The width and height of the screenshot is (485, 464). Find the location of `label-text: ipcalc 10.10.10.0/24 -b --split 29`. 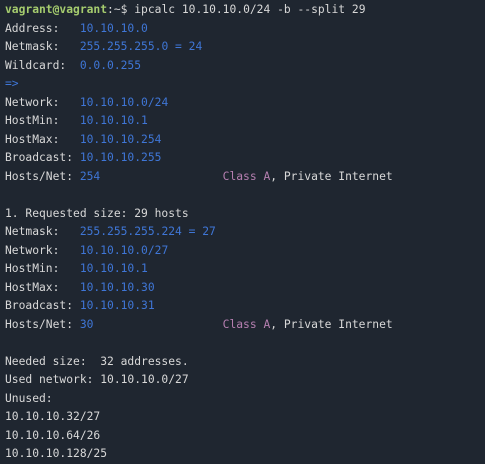

label-text: ipcalc 10.10.10.0/24 -b --split 29 is located at coordinates (250, 9).